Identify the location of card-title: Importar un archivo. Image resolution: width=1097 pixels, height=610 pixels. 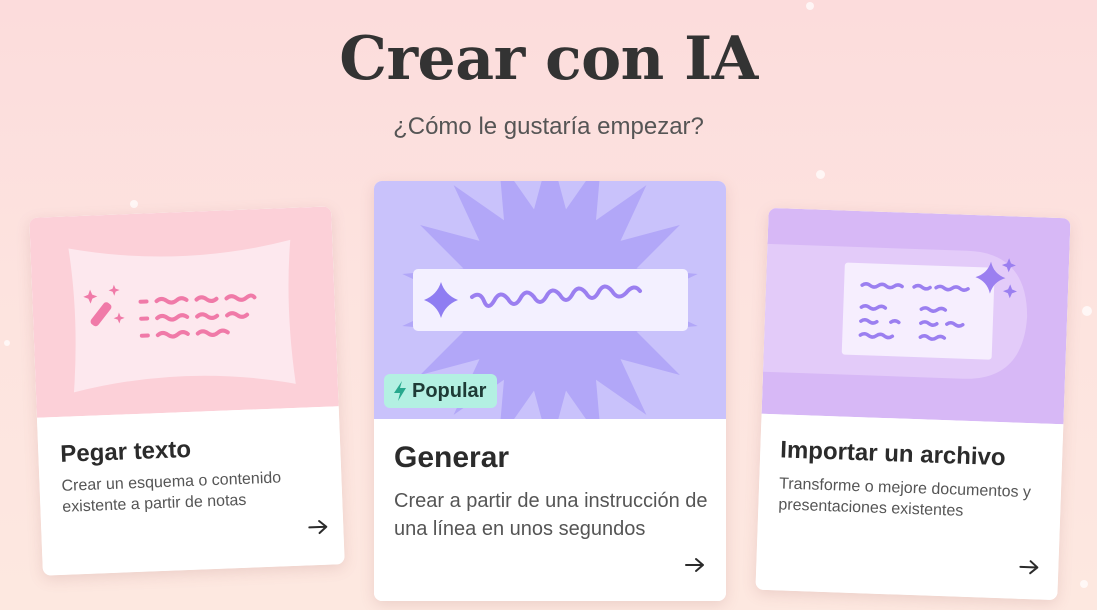
(893, 454).